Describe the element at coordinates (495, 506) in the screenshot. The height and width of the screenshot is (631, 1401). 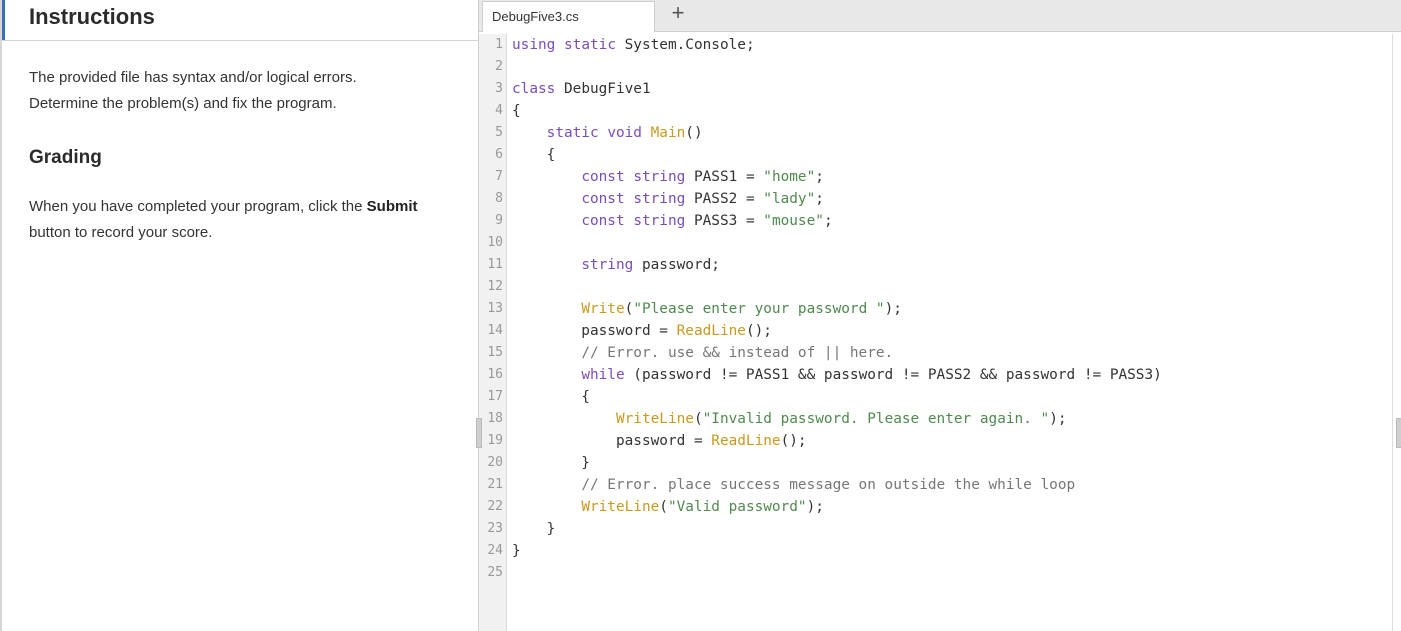
I see `line-number: 22` at that location.